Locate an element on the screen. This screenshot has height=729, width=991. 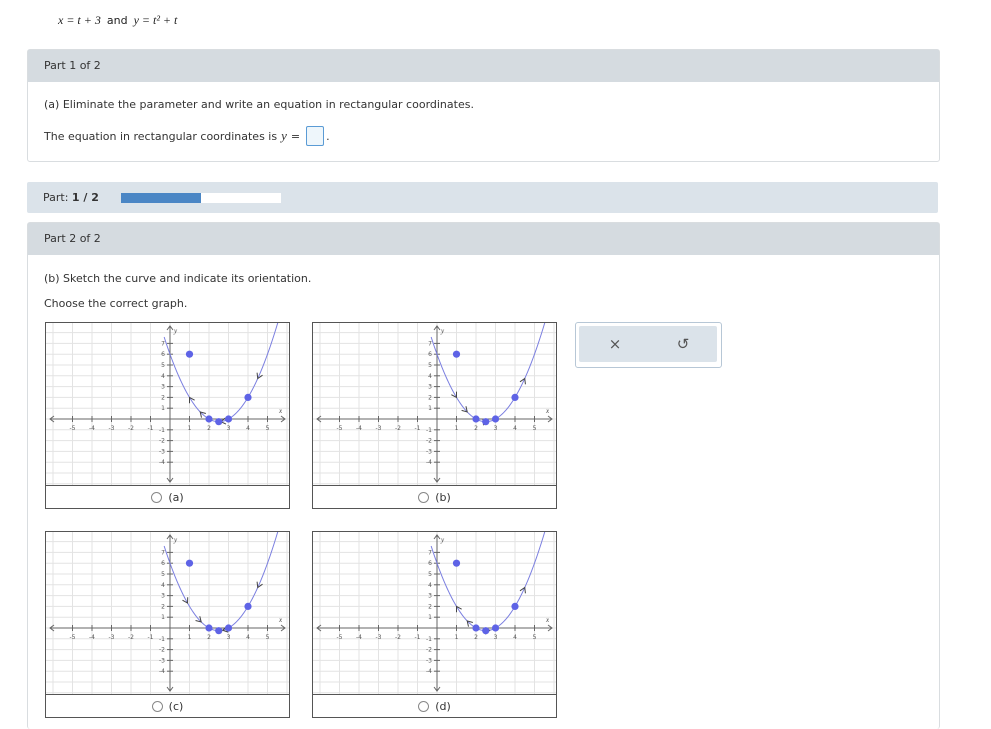
graph-b-plot: -5 -4 -3 -2 -1 1 2 3 4 57654321-1-2-3-4xy is located at coordinates (434, 404).